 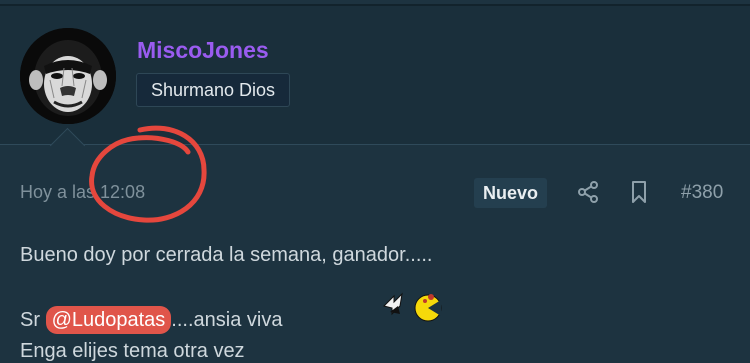 What do you see at coordinates (203, 50) in the screenshot?
I see `username-link: MiscoJones` at bounding box center [203, 50].